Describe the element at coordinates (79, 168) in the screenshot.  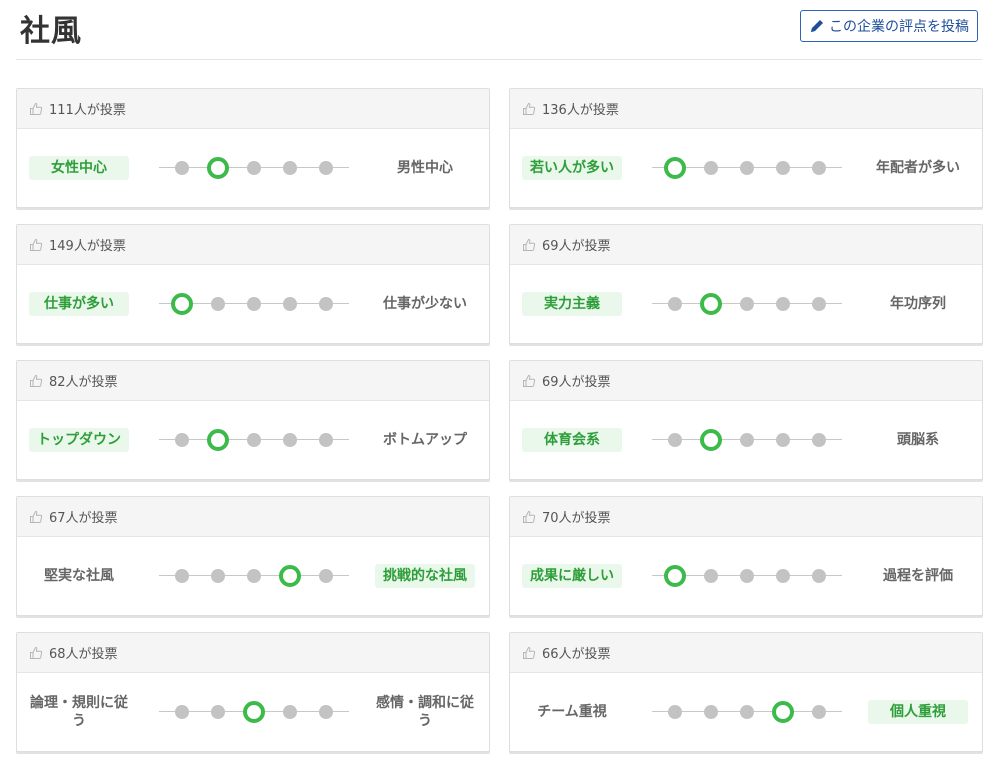
I see `left-pole-label: 女性中心` at that location.